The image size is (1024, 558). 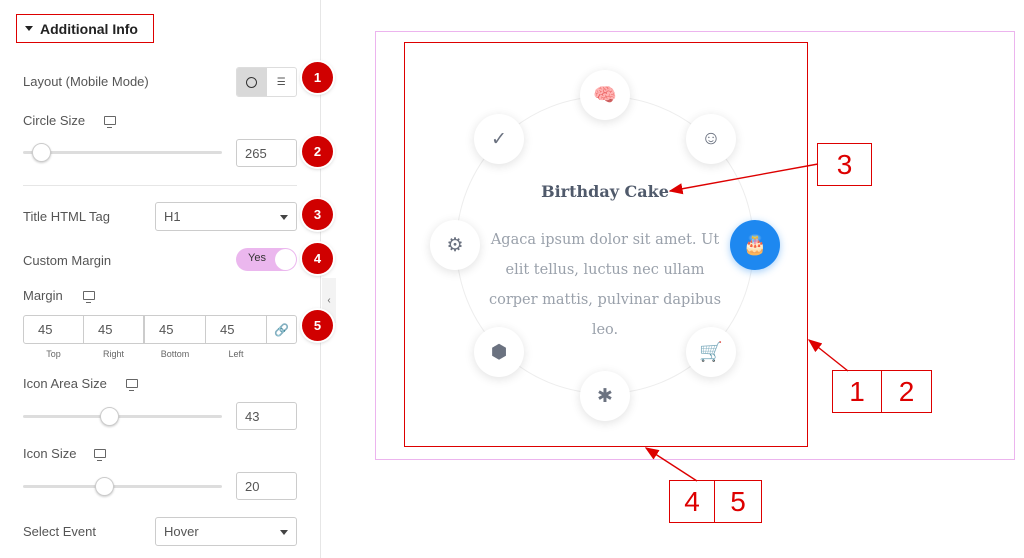 What do you see at coordinates (50, 453) in the screenshot?
I see `icon-size-label: Icon Size` at bounding box center [50, 453].